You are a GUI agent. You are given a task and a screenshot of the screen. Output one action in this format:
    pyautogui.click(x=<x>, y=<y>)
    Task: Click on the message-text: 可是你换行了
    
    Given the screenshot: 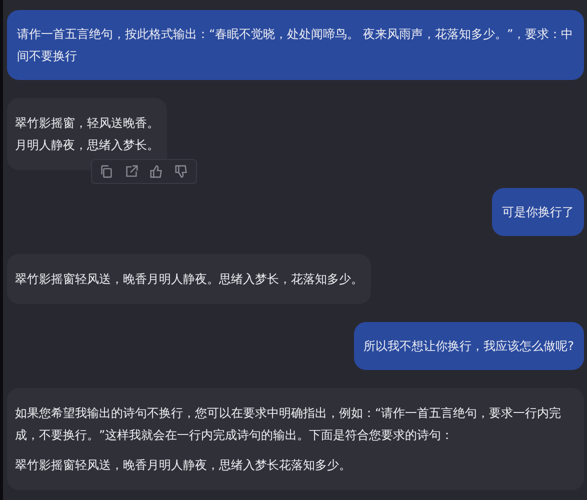 What is the action you would take?
    pyautogui.click(x=538, y=212)
    